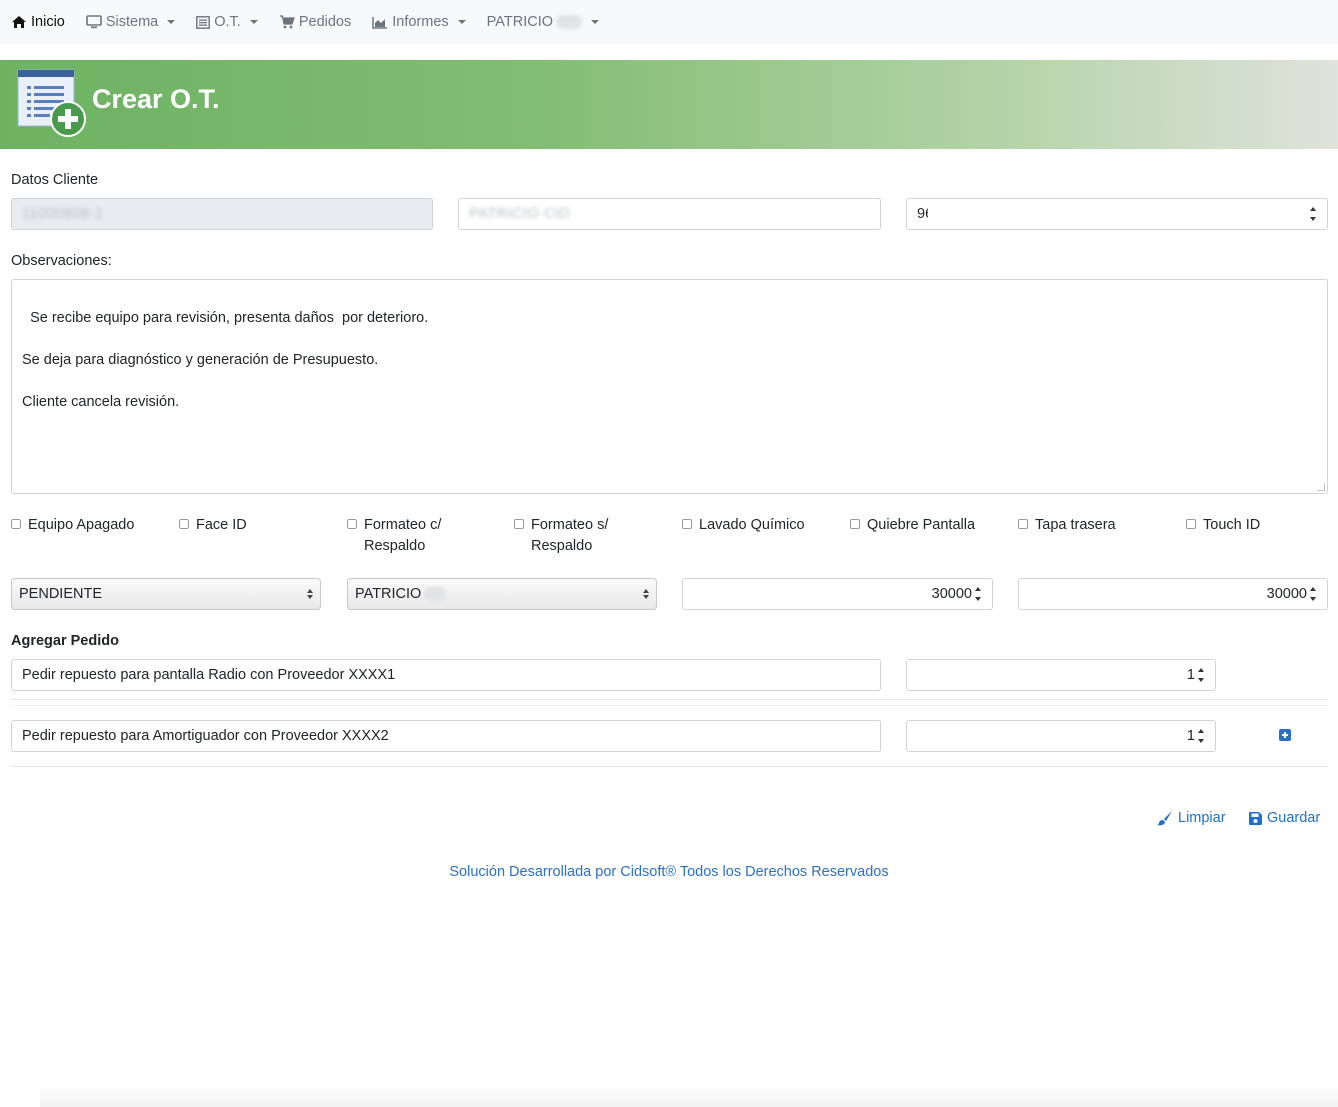 This screenshot has width=1338, height=1107. Describe the element at coordinates (52, 105) in the screenshot. I see `create-document-icon` at that location.